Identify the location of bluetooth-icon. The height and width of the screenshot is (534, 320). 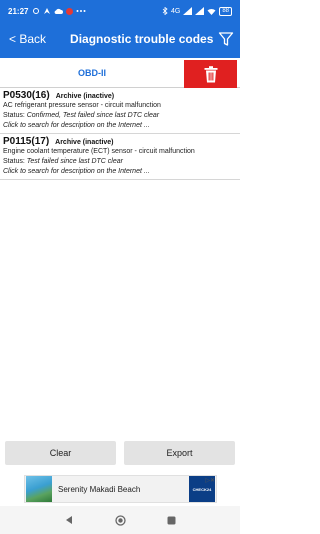
(165, 11).